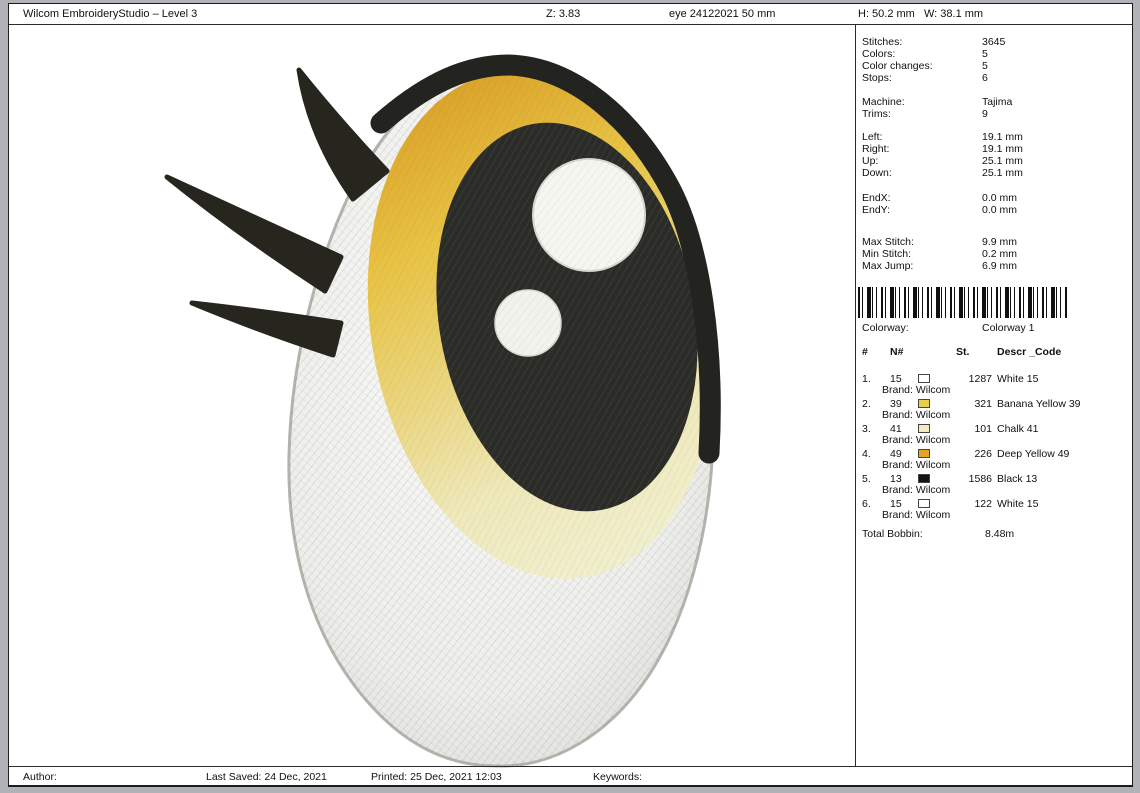 The image size is (1140, 793). I want to click on stat-value: 3645, so click(994, 42).